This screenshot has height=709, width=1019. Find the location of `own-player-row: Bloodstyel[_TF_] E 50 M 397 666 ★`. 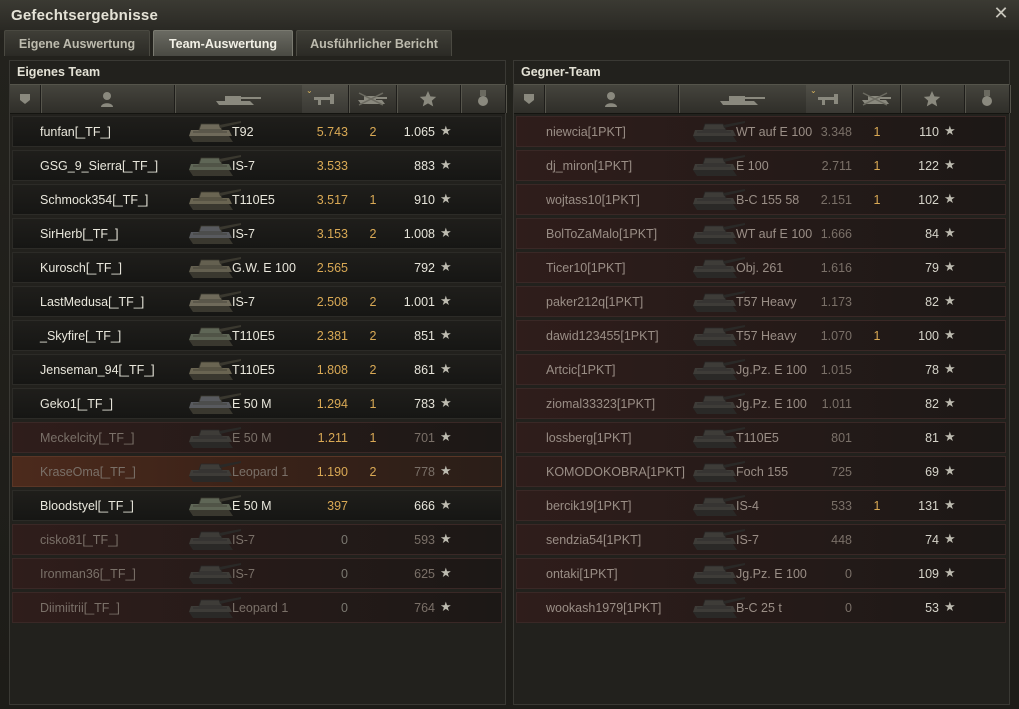

own-player-row: Bloodstyel[_TF_] E 50 M 397 666 ★ is located at coordinates (257, 505).